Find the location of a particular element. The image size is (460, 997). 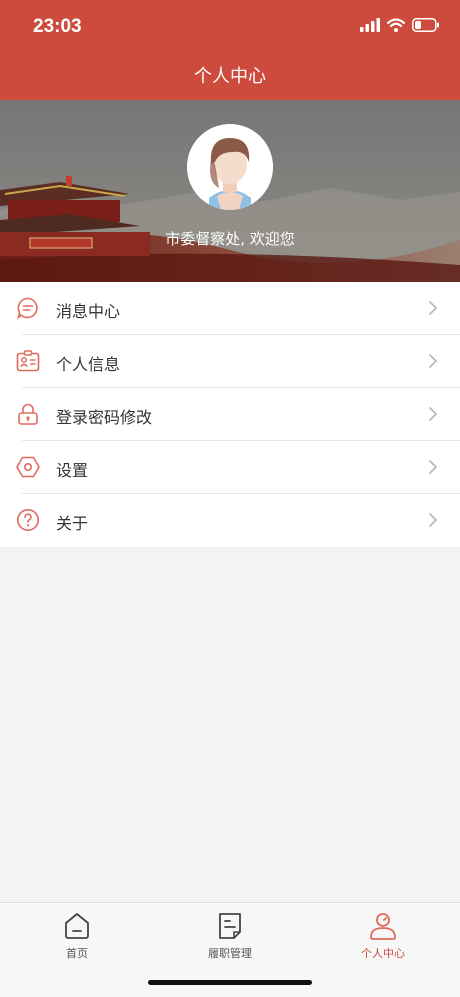

menu-item-message-center: 消息中心 is located at coordinates (230, 308).